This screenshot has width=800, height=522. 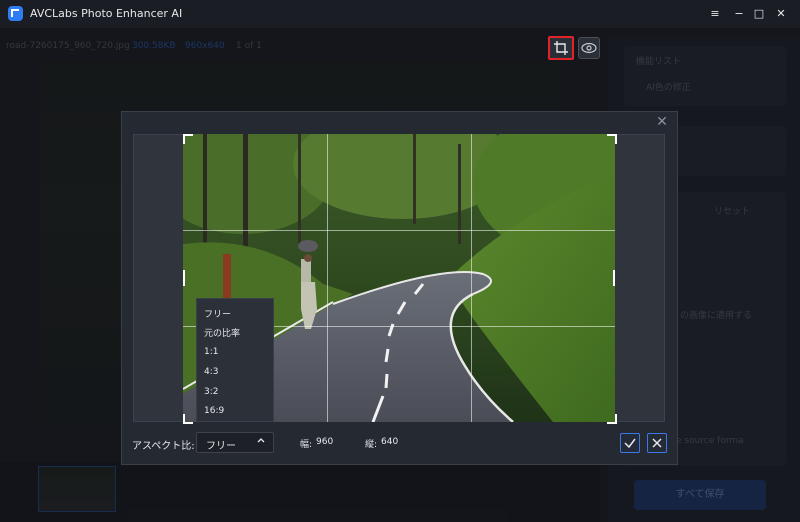 I want to click on dialog-close-icon: ✕, so click(x=662, y=122).